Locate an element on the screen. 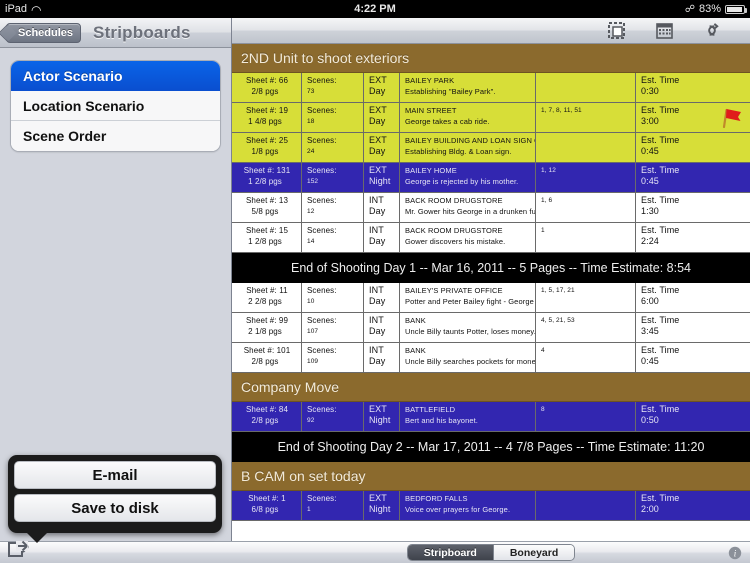 The image size is (750, 563). strip-sheet-cell: Sheet #: 13 5/8 pgs is located at coordinates (267, 207).